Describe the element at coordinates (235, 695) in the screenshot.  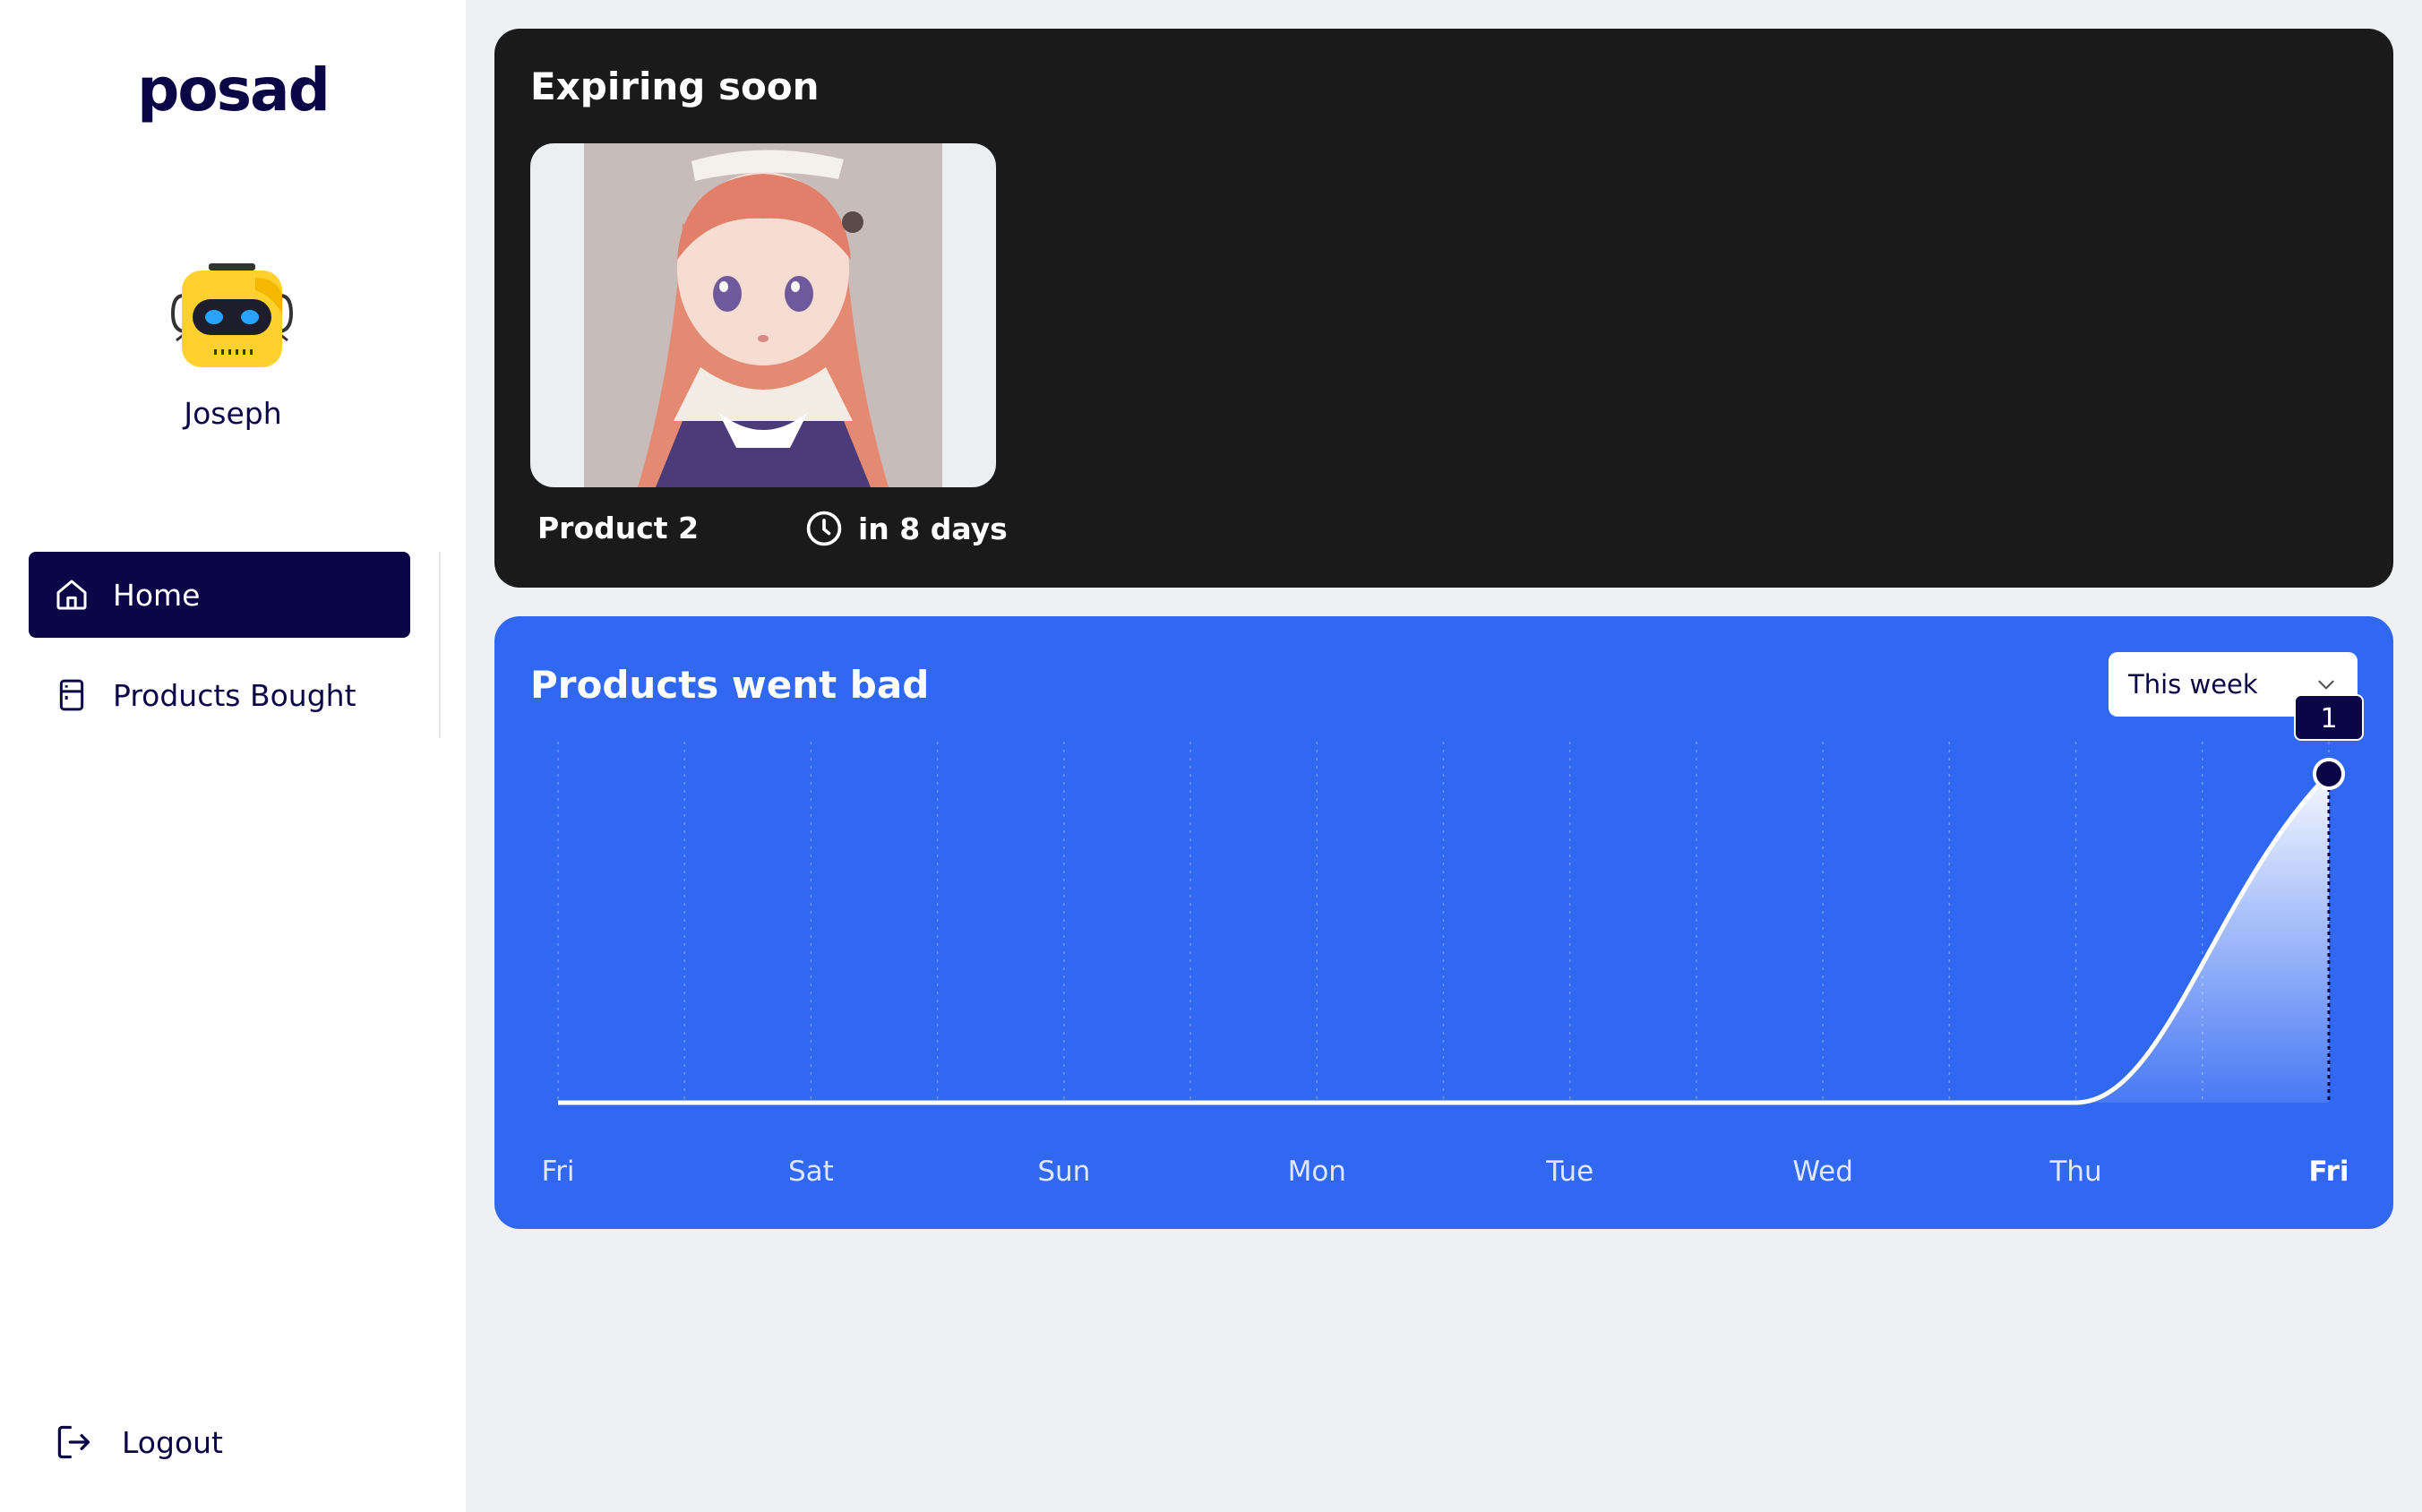
I see `sidebar-item-label: Products Bought` at that location.